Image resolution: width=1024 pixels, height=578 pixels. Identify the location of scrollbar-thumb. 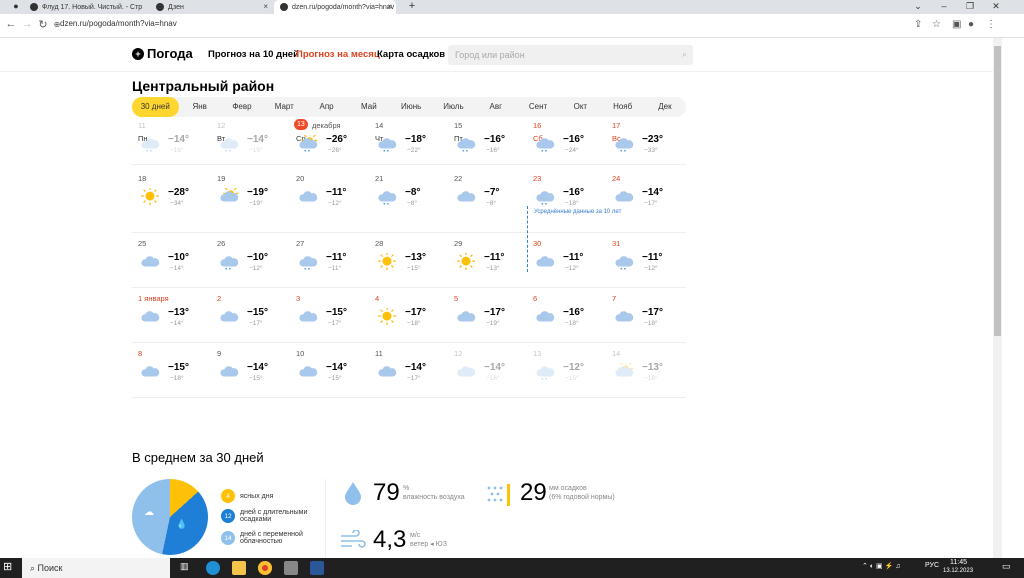
(997, 191).